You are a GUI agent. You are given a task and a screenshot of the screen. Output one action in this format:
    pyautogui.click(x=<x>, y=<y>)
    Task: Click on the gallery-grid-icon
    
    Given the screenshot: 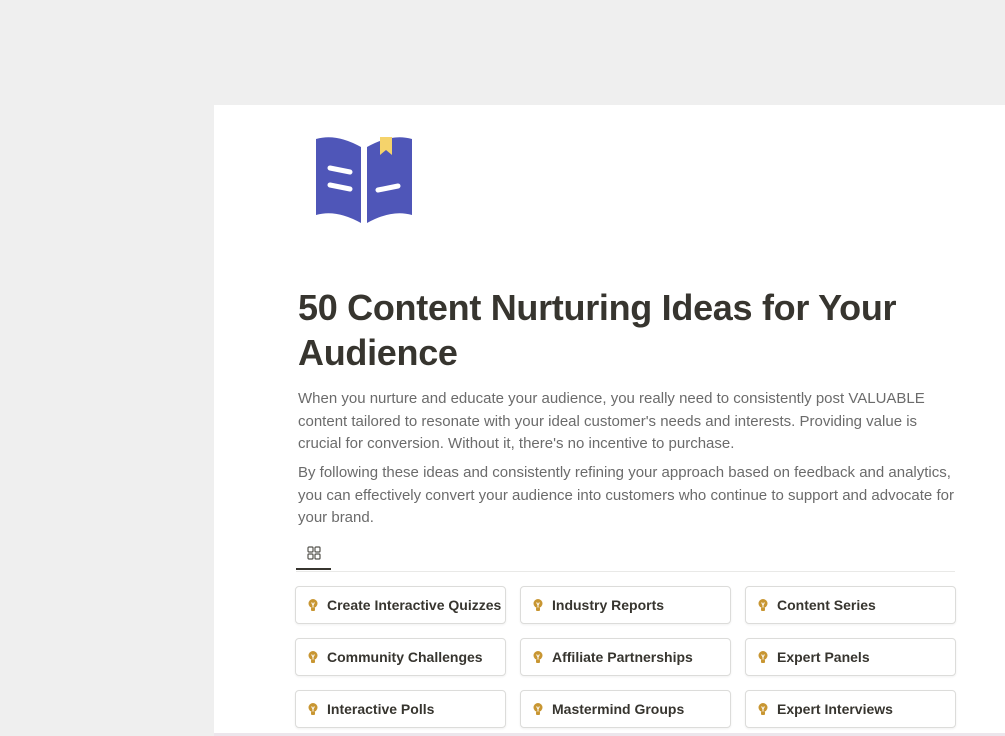 What is the action you would take?
    pyautogui.click(x=313, y=553)
    